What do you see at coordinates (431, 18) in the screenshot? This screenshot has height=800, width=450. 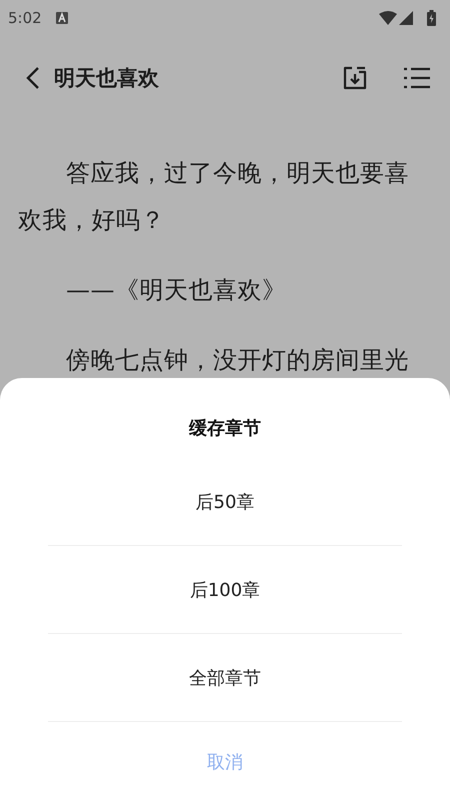 I see `battery-icon` at bounding box center [431, 18].